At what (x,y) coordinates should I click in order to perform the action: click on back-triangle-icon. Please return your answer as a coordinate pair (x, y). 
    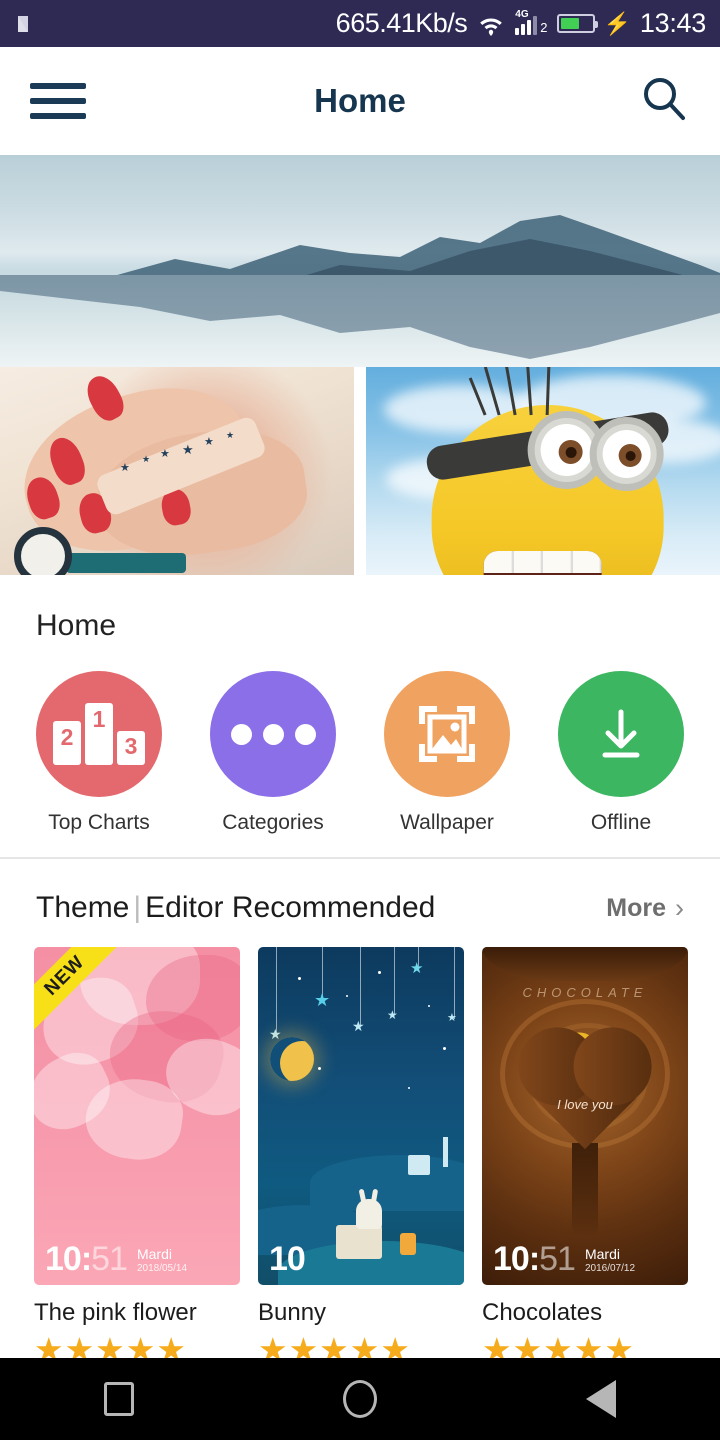
    Looking at the image, I should click on (600, 1399).